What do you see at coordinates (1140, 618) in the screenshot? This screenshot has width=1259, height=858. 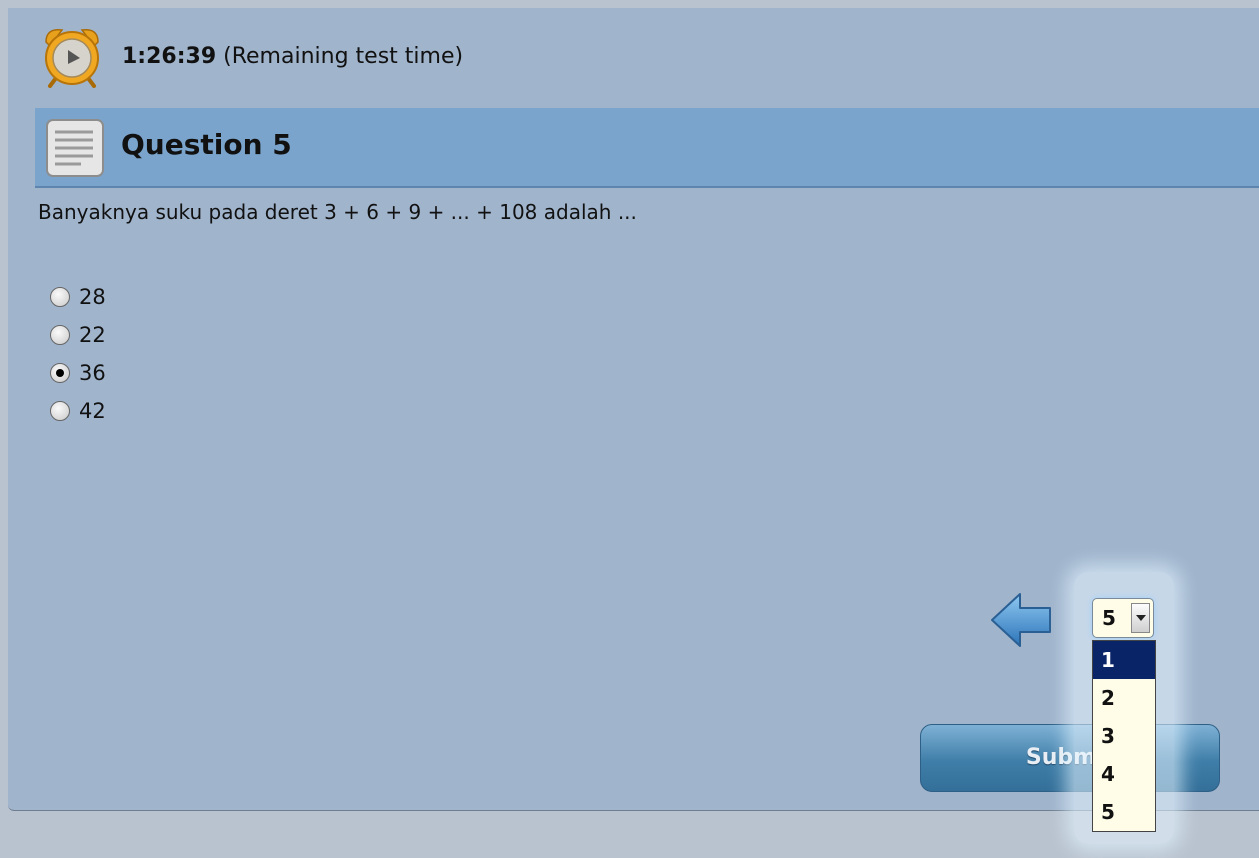 I see `chevron-down-icon` at bounding box center [1140, 618].